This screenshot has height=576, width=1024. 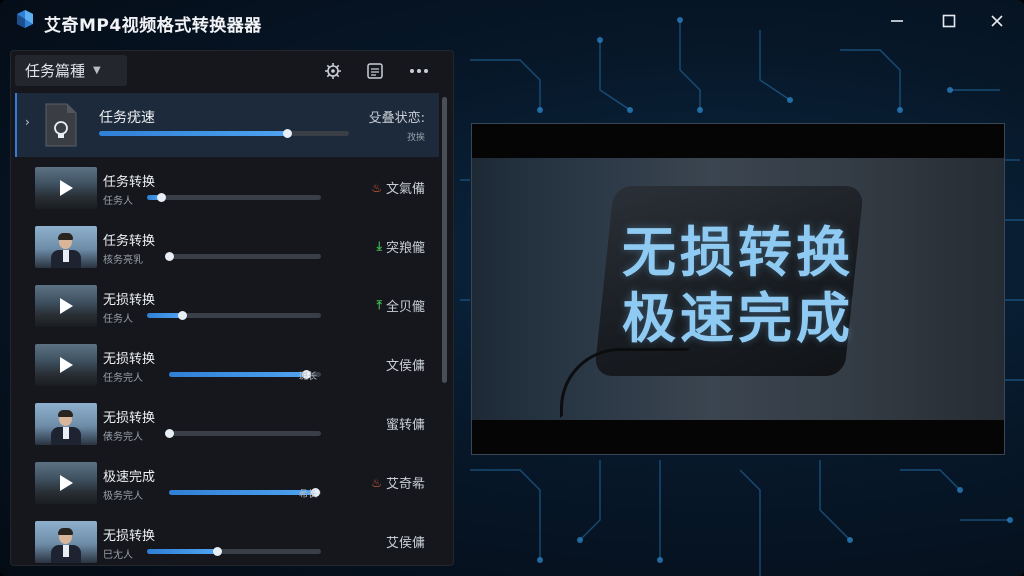 I want to click on task-subtitle: 俵务完⼈, so click(x=123, y=437).